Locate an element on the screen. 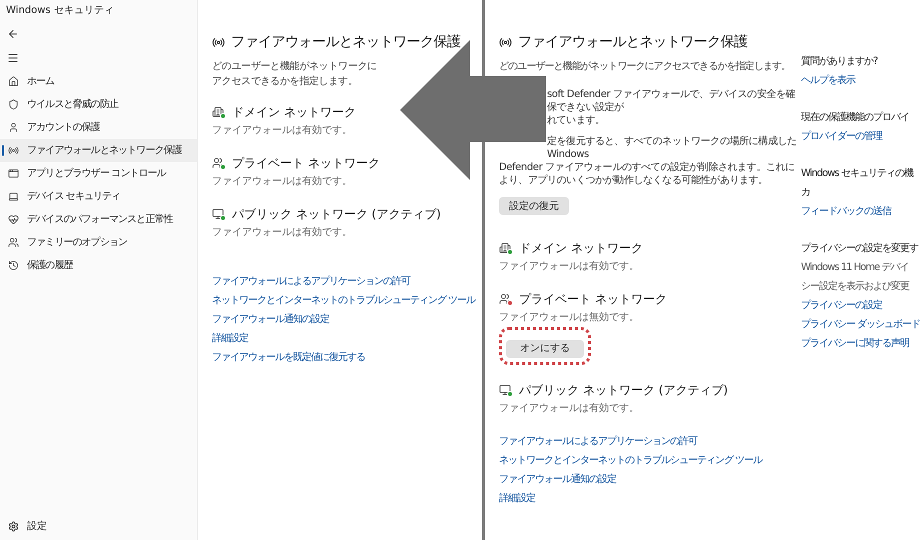 The width and height of the screenshot is (920, 540). link: ヘルプを表示 is located at coordinates (860, 80).